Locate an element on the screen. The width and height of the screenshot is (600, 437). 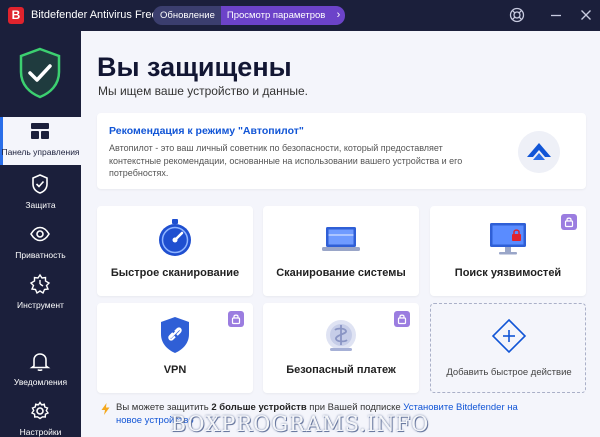
close-icon is located at coordinates (586, 15).